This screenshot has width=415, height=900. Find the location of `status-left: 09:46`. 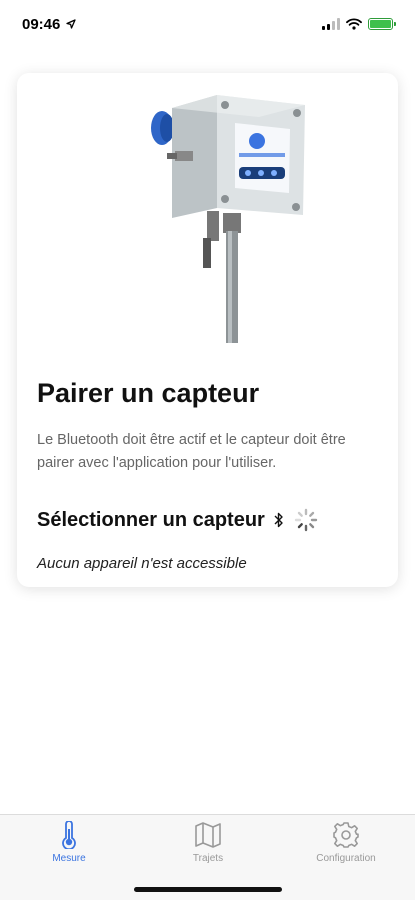

status-left: 09:46 is located at coordinates (49, 24).